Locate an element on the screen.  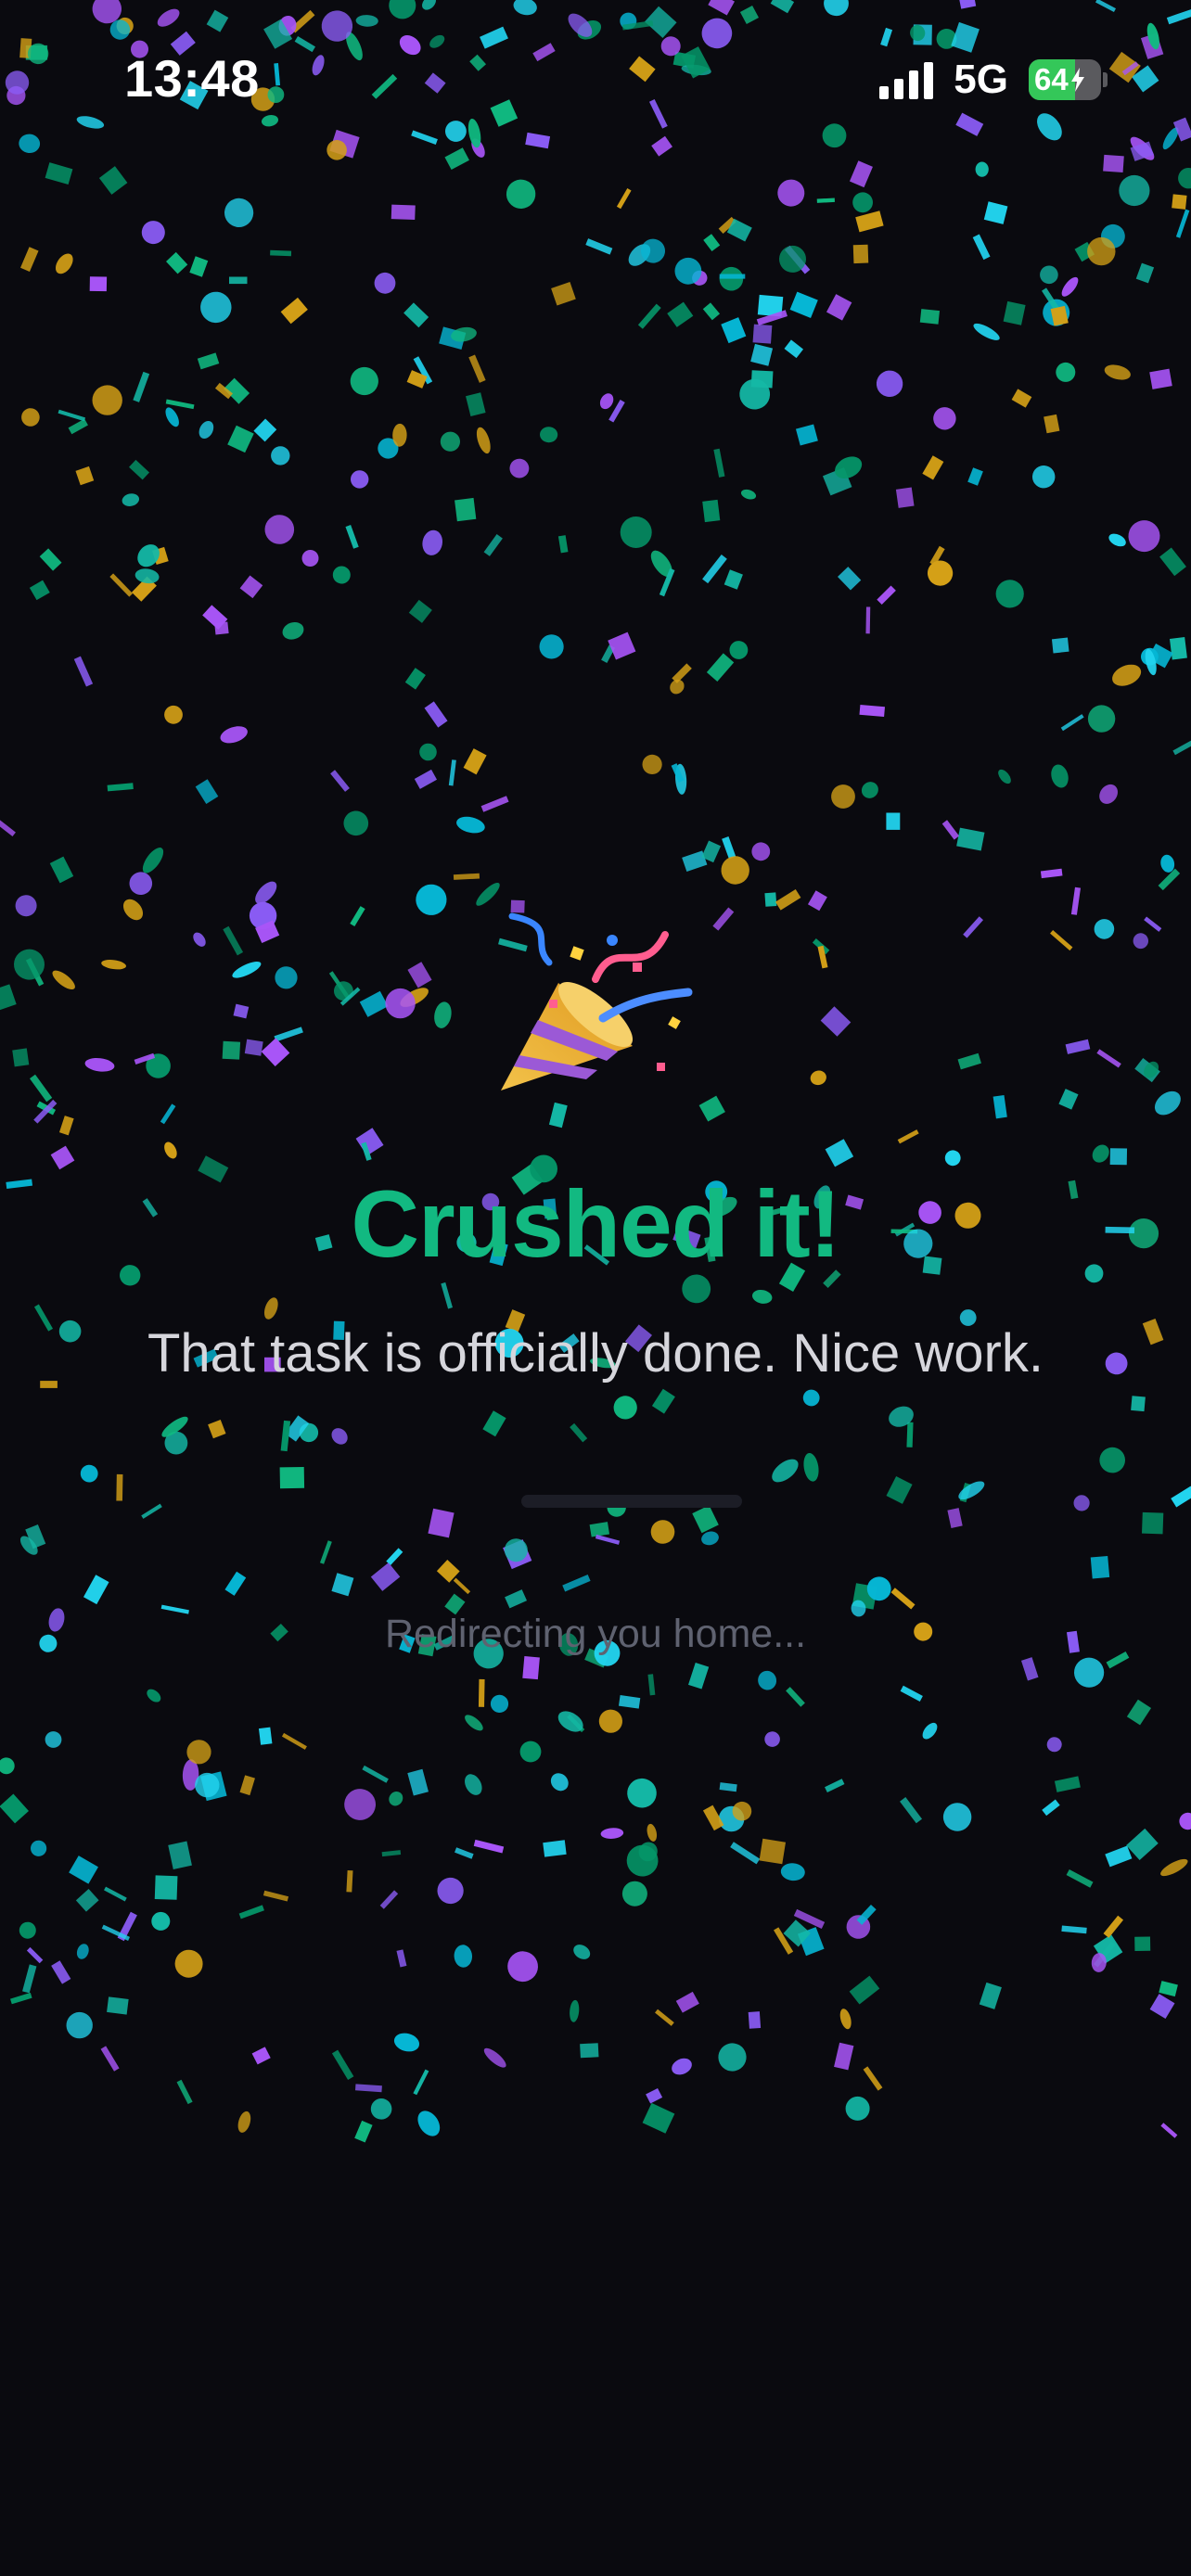
status-bar: 13:48 5G 64 is located at coordinates (595, 79).